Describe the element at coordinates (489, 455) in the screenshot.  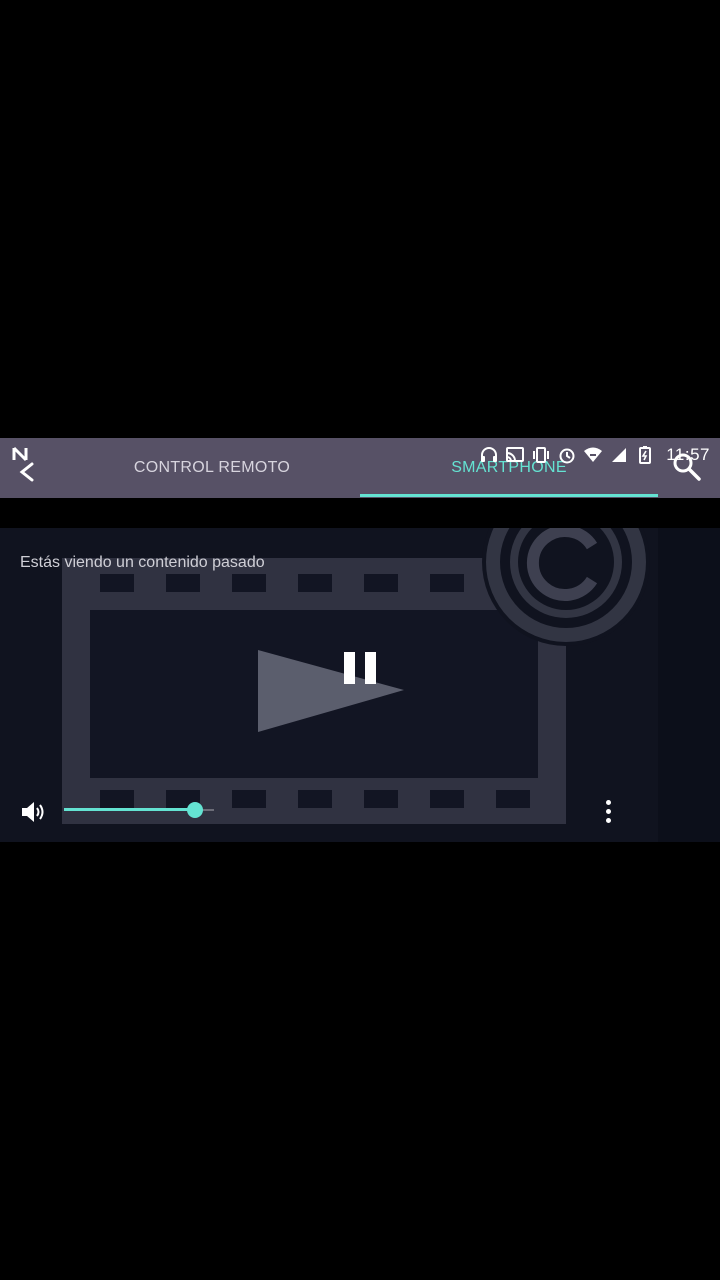
I see `headphones-icon` at that location.